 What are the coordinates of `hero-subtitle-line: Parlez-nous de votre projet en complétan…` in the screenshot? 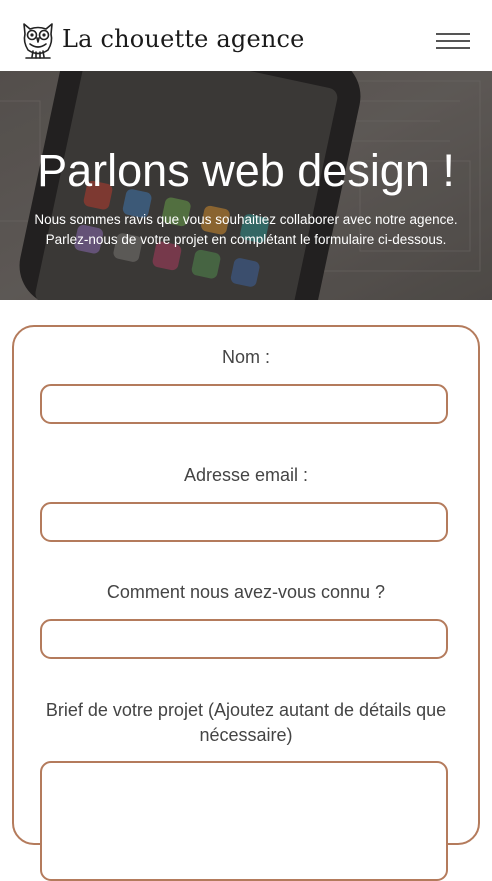 It's located at (246, 239).